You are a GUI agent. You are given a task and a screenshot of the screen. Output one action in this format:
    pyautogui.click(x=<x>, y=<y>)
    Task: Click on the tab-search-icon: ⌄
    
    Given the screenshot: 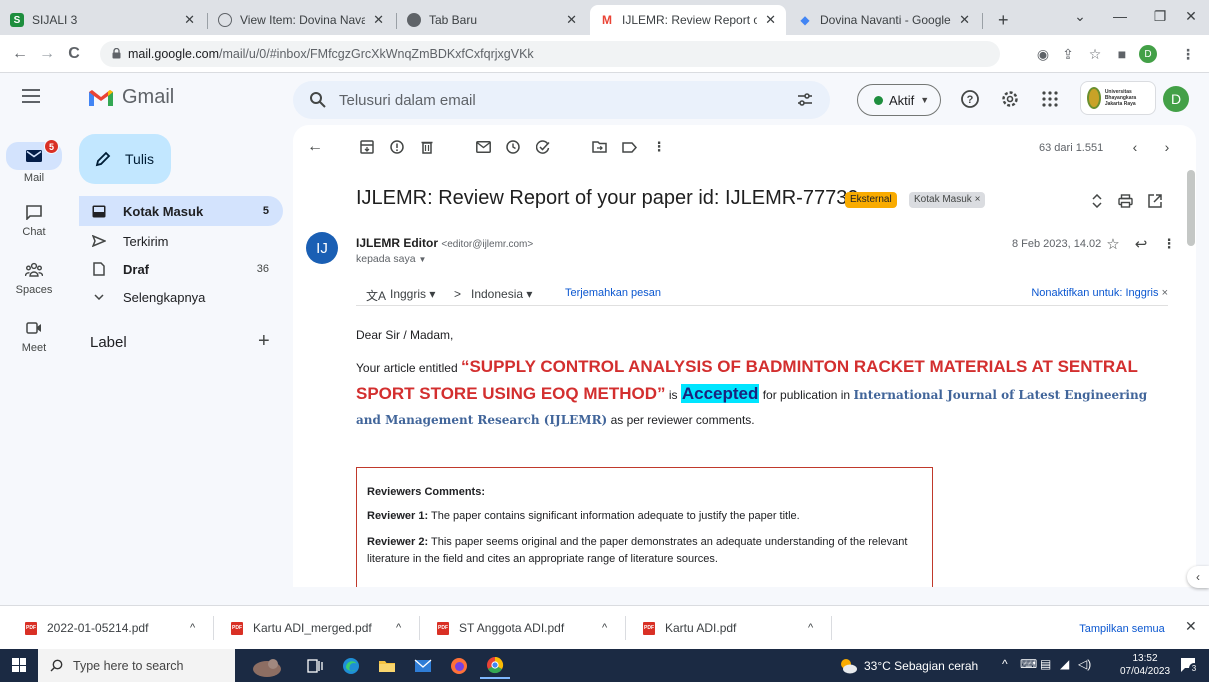 What is the action you would take?
    pyautogui.click(x=1080, y=16)
    